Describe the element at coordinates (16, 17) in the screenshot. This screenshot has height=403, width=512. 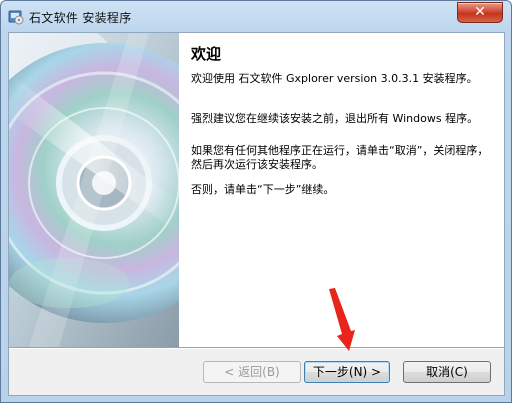
I see `installer-app-icon` at that location.